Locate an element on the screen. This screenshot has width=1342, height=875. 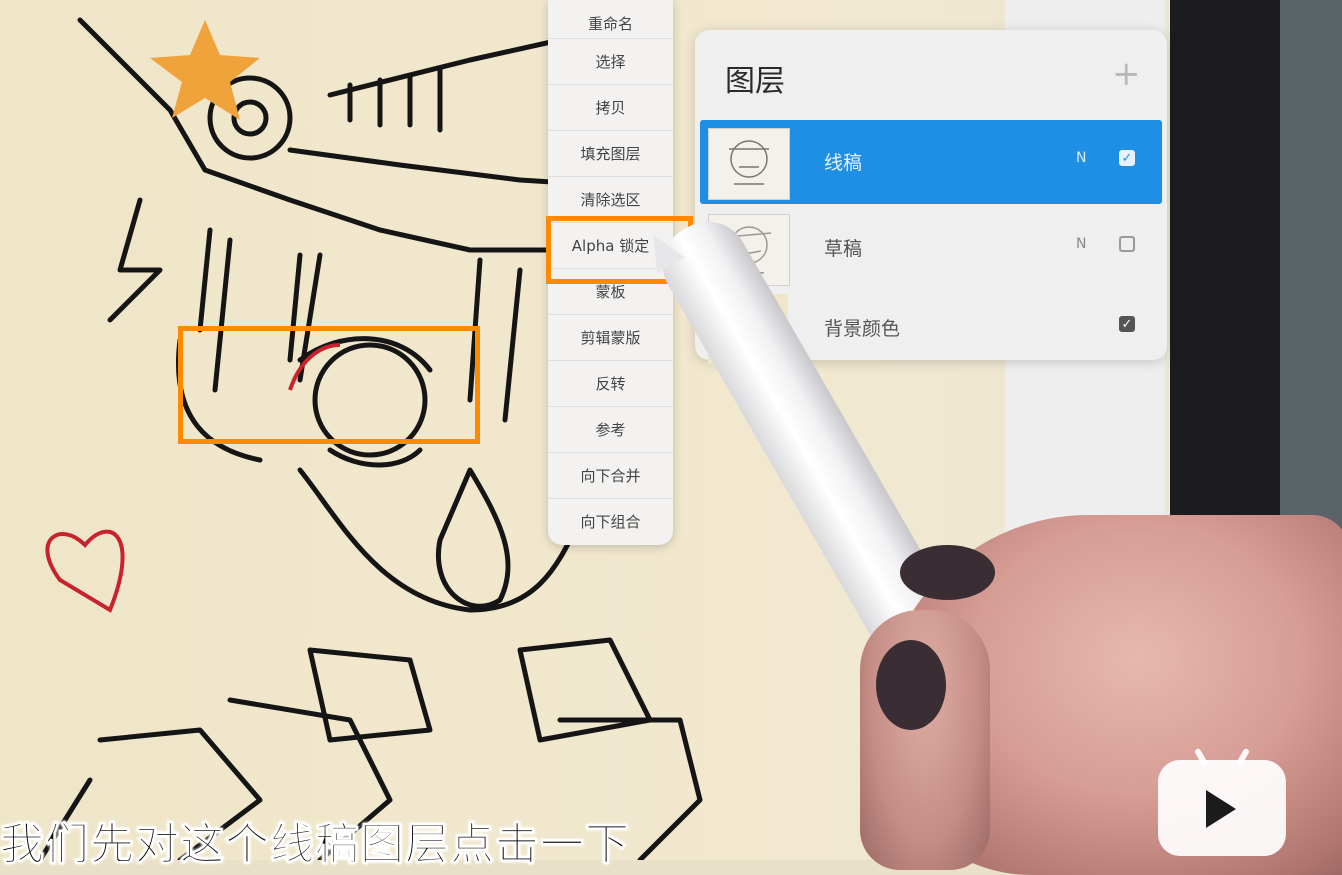
plus-icon: + is located at coordinates (1126, 74).